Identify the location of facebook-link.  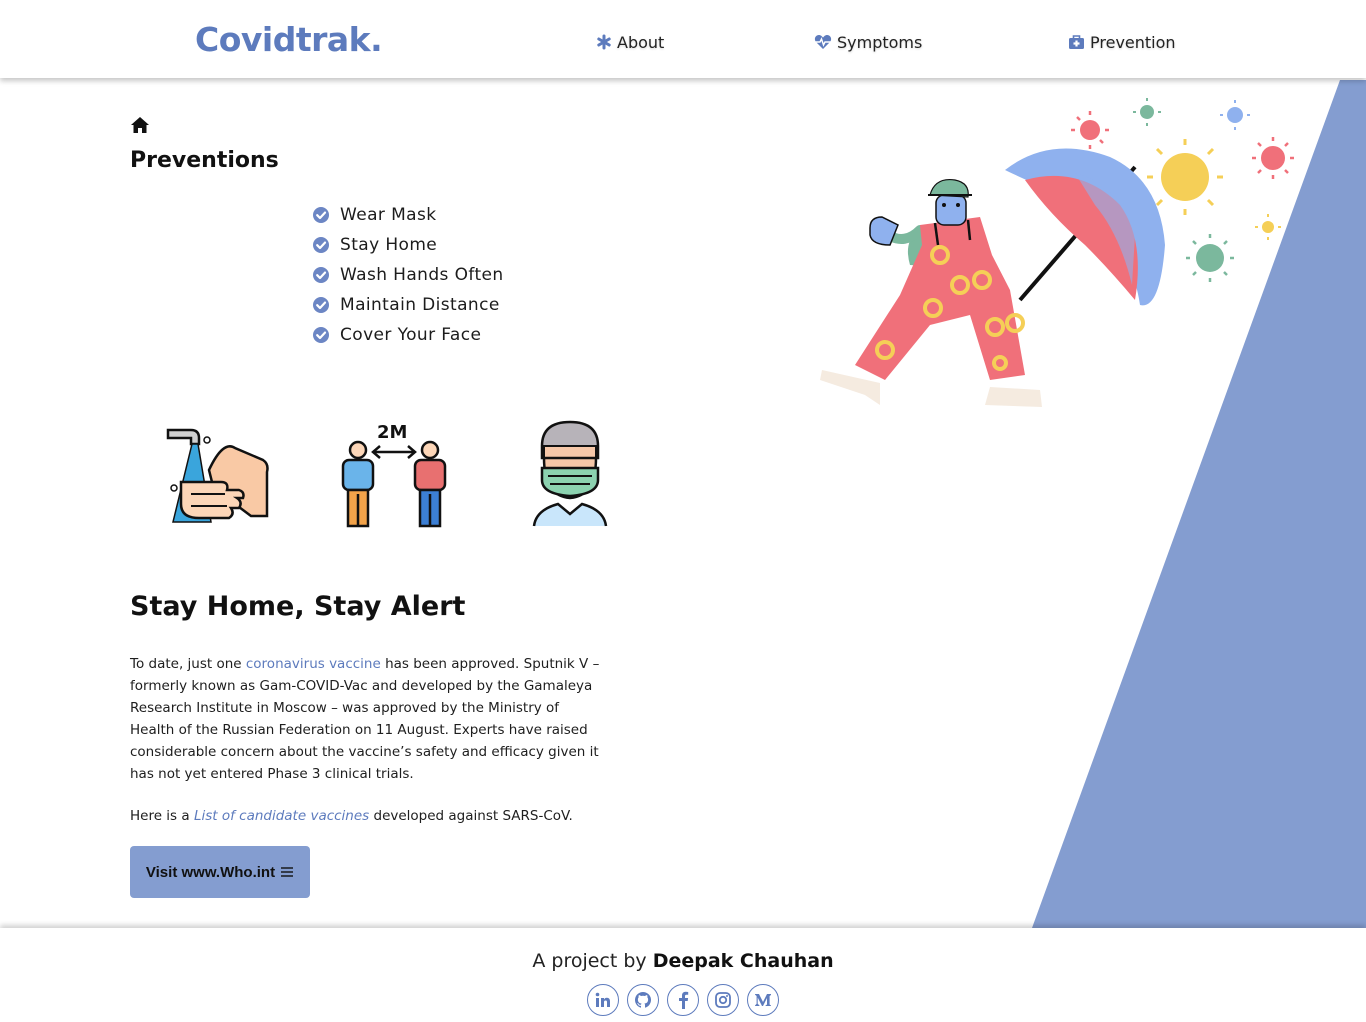
(683, 1000).